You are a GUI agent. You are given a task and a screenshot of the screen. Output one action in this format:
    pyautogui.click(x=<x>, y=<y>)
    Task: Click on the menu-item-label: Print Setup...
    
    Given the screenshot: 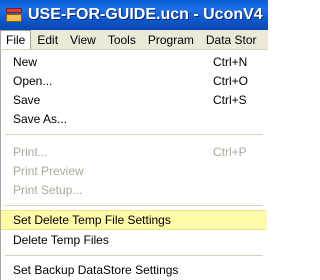 What is the action you would take?
    pyautogui.click(x=48, y=190)
    